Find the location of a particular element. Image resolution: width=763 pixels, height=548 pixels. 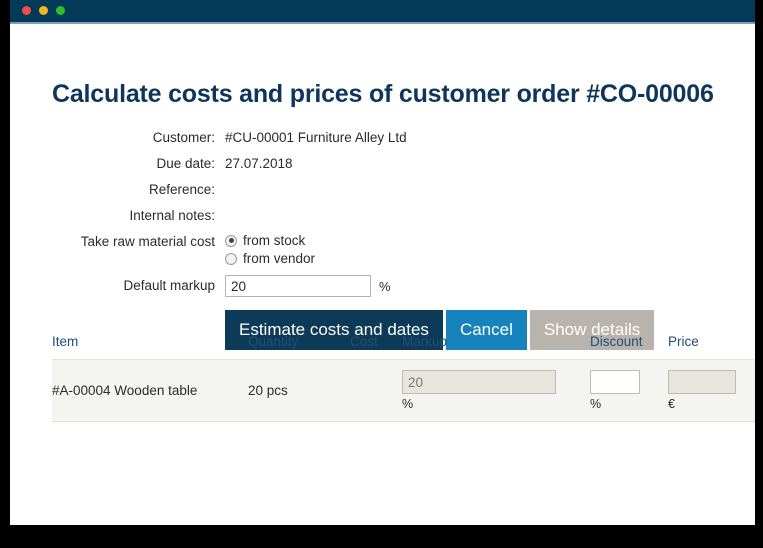

form-row-due-date: Due date: 27.07.2018 is located at coordinates (382, 164).